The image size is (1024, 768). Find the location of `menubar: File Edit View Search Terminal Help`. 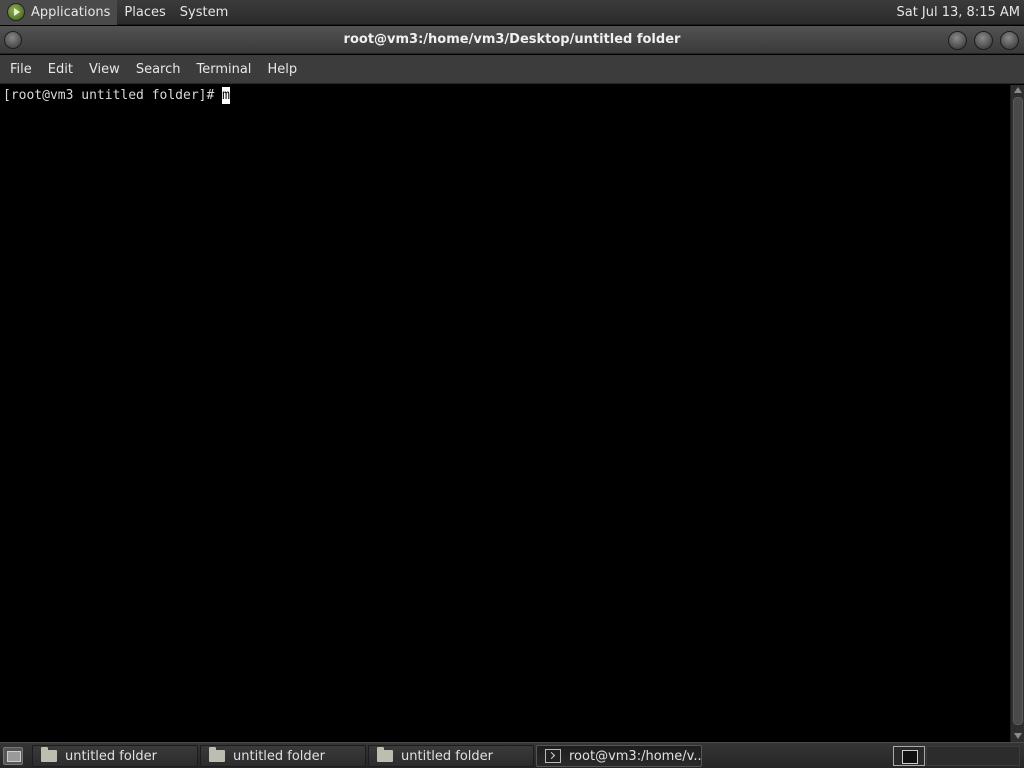

menubar: File Edit View Search Terminal Help is located at coordinates (512, 69).